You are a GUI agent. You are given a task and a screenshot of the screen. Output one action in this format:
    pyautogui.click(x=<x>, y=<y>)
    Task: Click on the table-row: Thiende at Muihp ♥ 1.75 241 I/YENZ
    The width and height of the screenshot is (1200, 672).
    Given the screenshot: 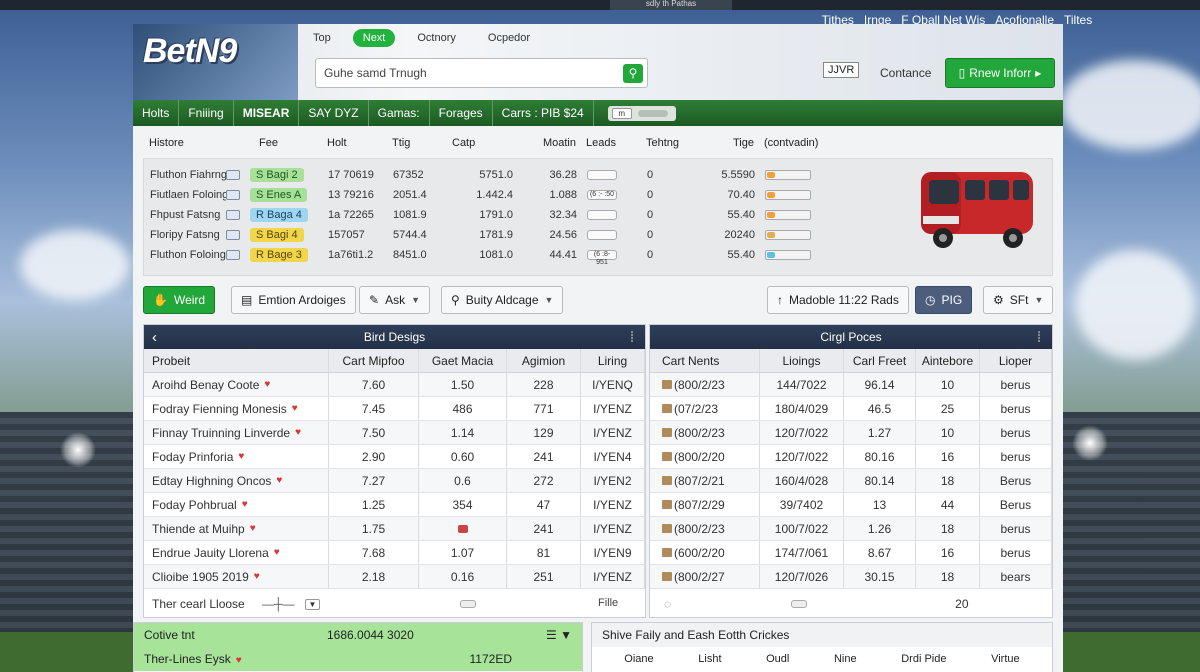 What is the action you would take?
    pyautogui.click(x=394, y=529)
    